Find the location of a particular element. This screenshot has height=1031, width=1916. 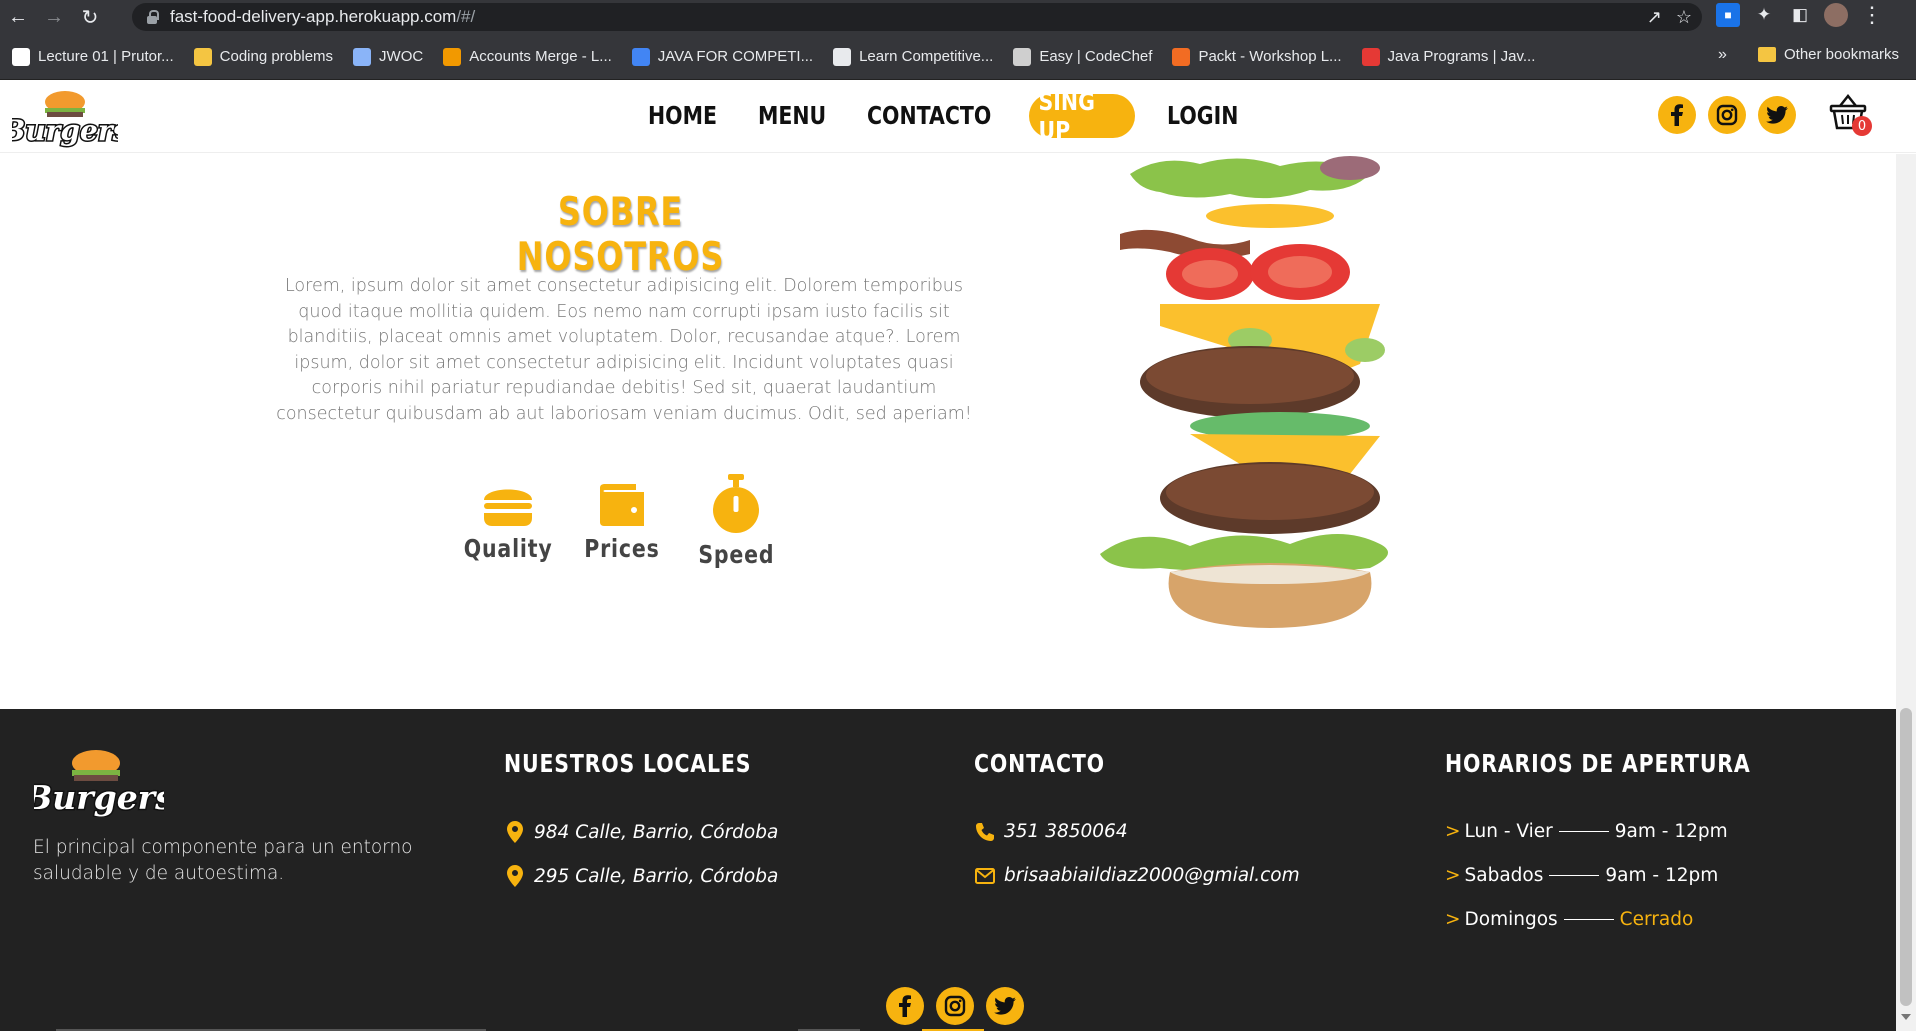

phone-icon is located at coordinates (985, 832).